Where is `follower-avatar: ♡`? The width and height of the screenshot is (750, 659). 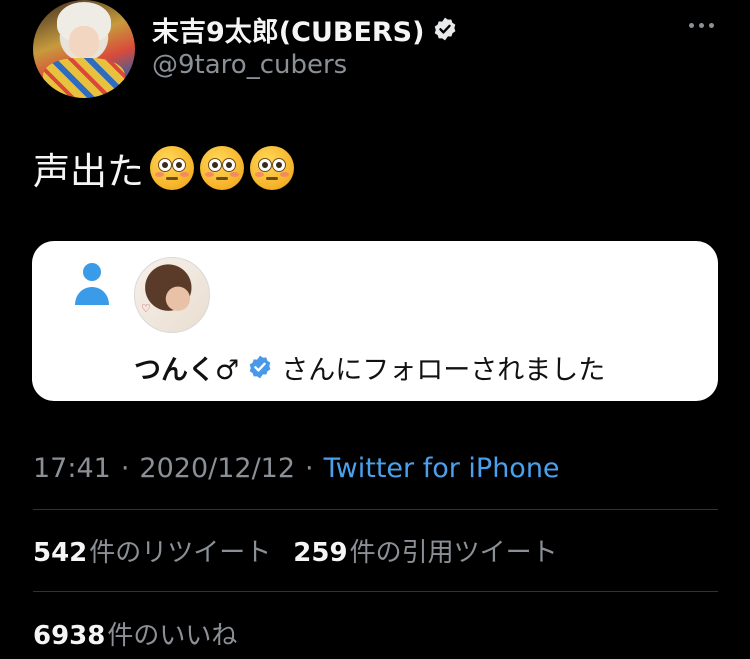
follower-avatar: ♡ is located at coordinates (172, 295).